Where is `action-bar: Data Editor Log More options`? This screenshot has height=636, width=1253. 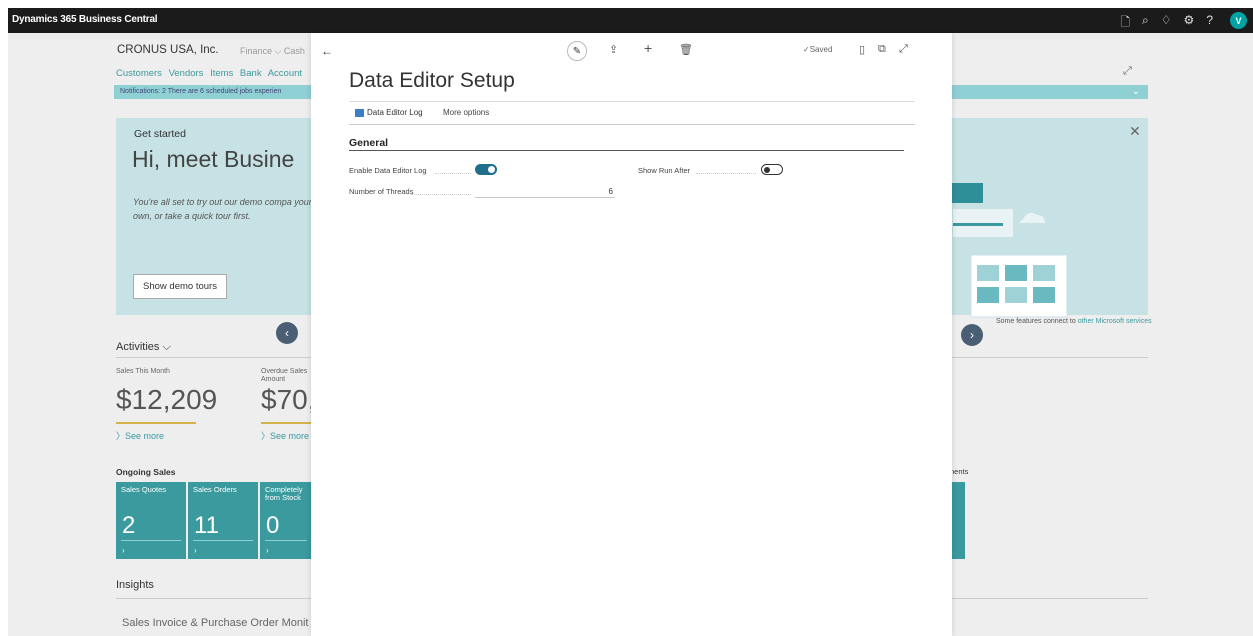 action-bar: Data Editor Log More options is located at coordinates (632, 113).